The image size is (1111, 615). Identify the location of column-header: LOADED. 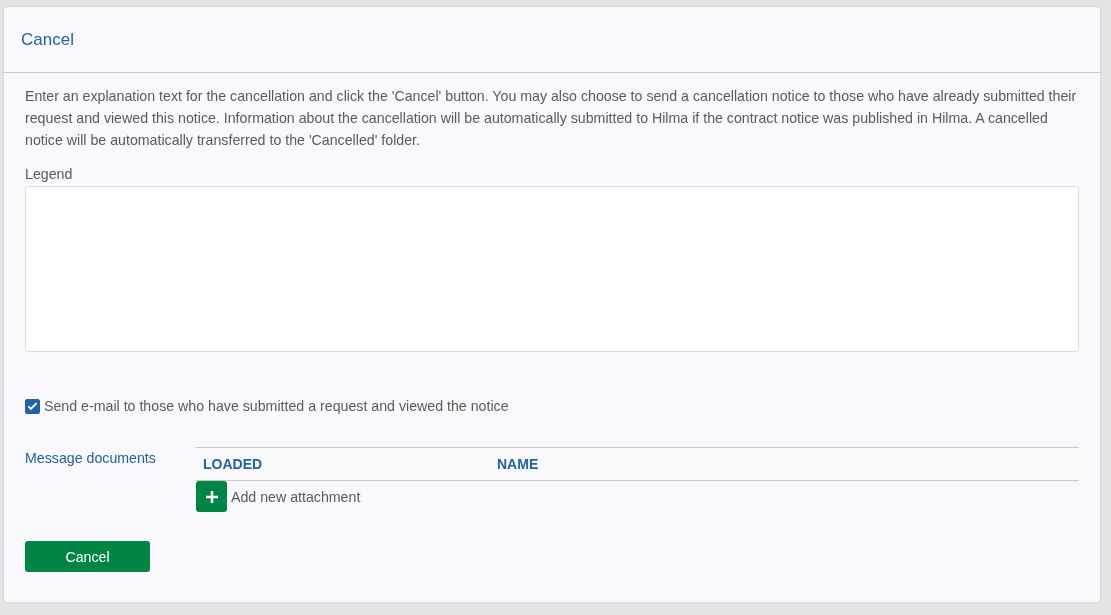
(233, 464).